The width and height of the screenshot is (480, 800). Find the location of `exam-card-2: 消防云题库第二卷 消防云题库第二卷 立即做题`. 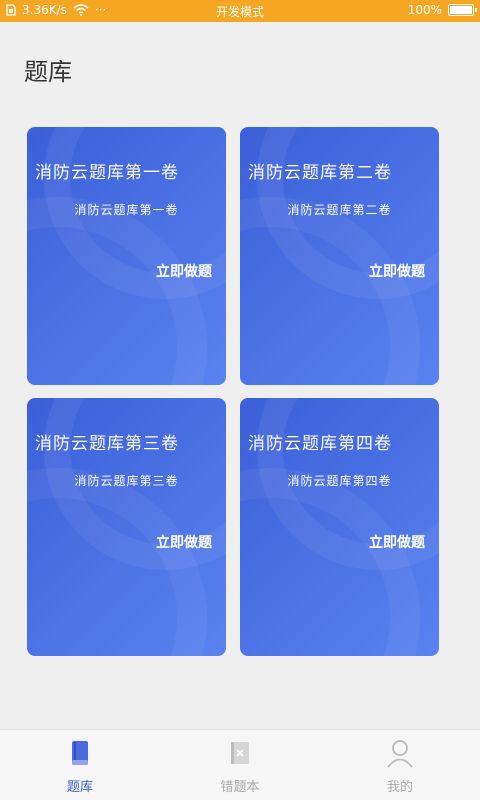

exam-card-2: 消防云题库第二卷 消防云题库第二卷 立即做题 is located at coordinates (339, 256).